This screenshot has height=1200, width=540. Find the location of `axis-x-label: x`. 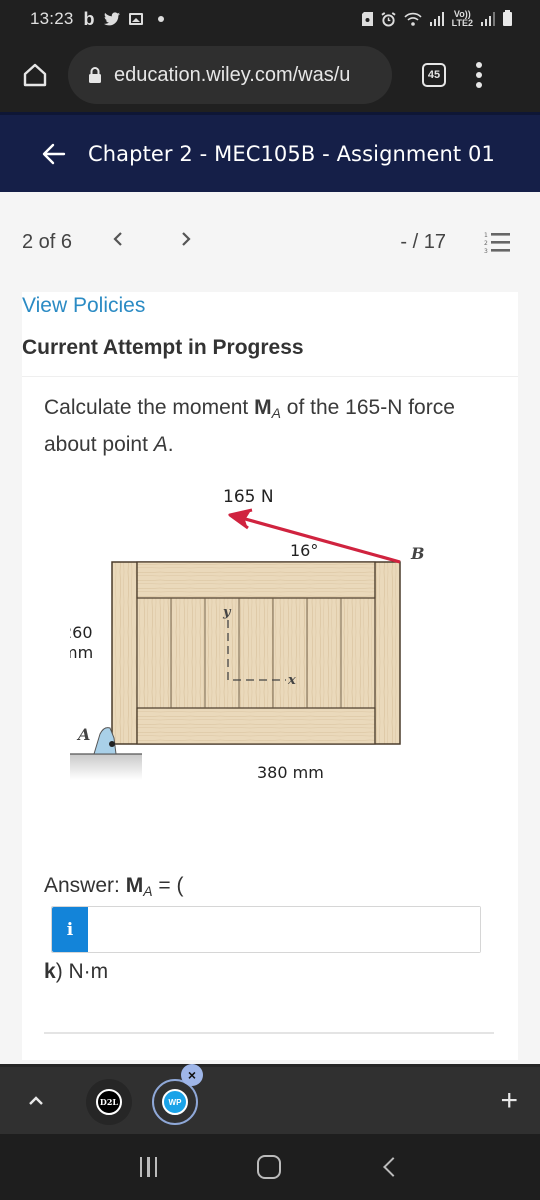

axis-x-label: x is located at coordinates (291, 680).